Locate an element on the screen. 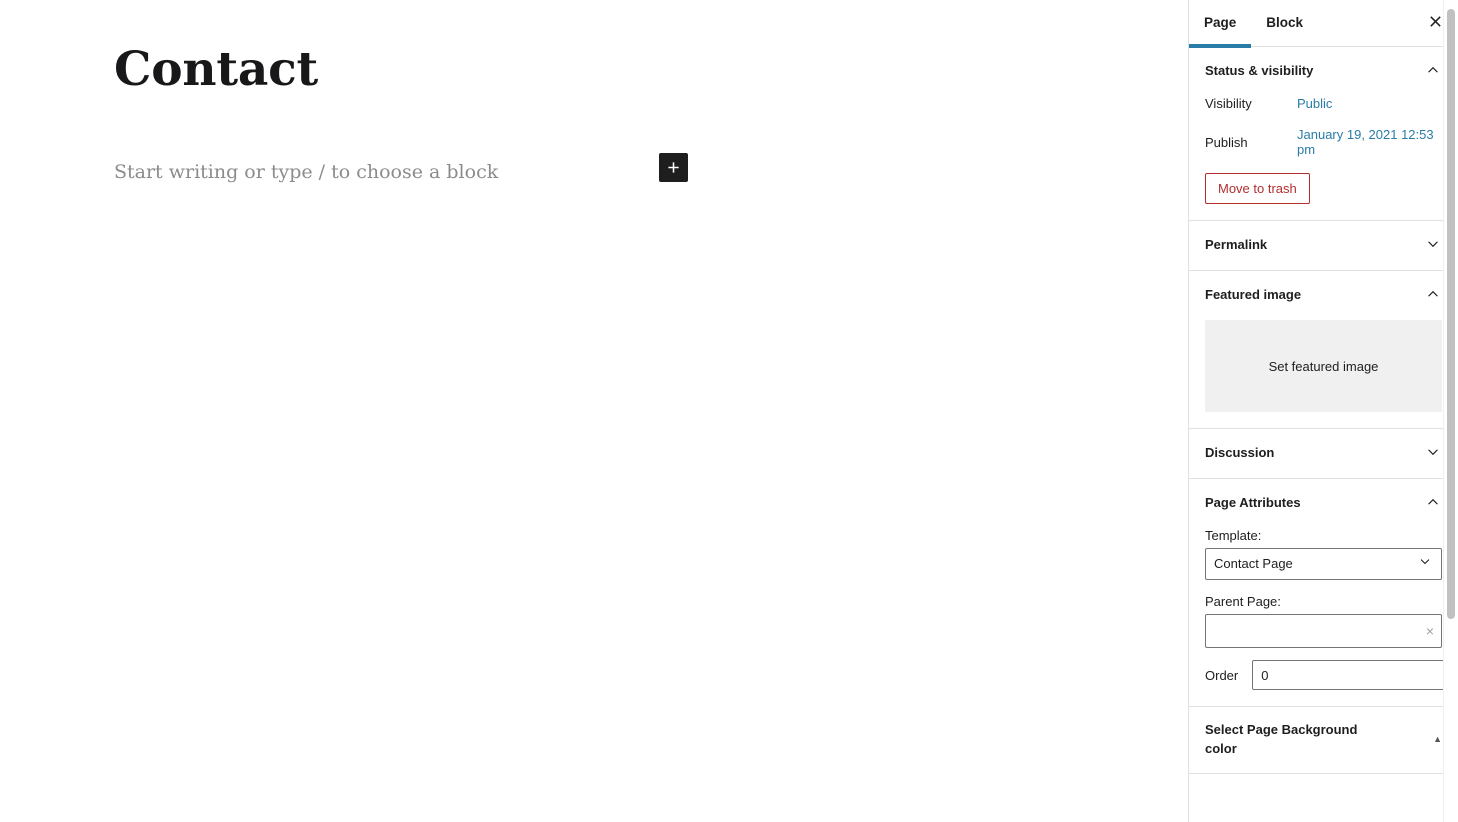 This screenshot has width=1458, height=822. panel-featured-image: Featured image Set featured image is located at coordinates (1323, 350).